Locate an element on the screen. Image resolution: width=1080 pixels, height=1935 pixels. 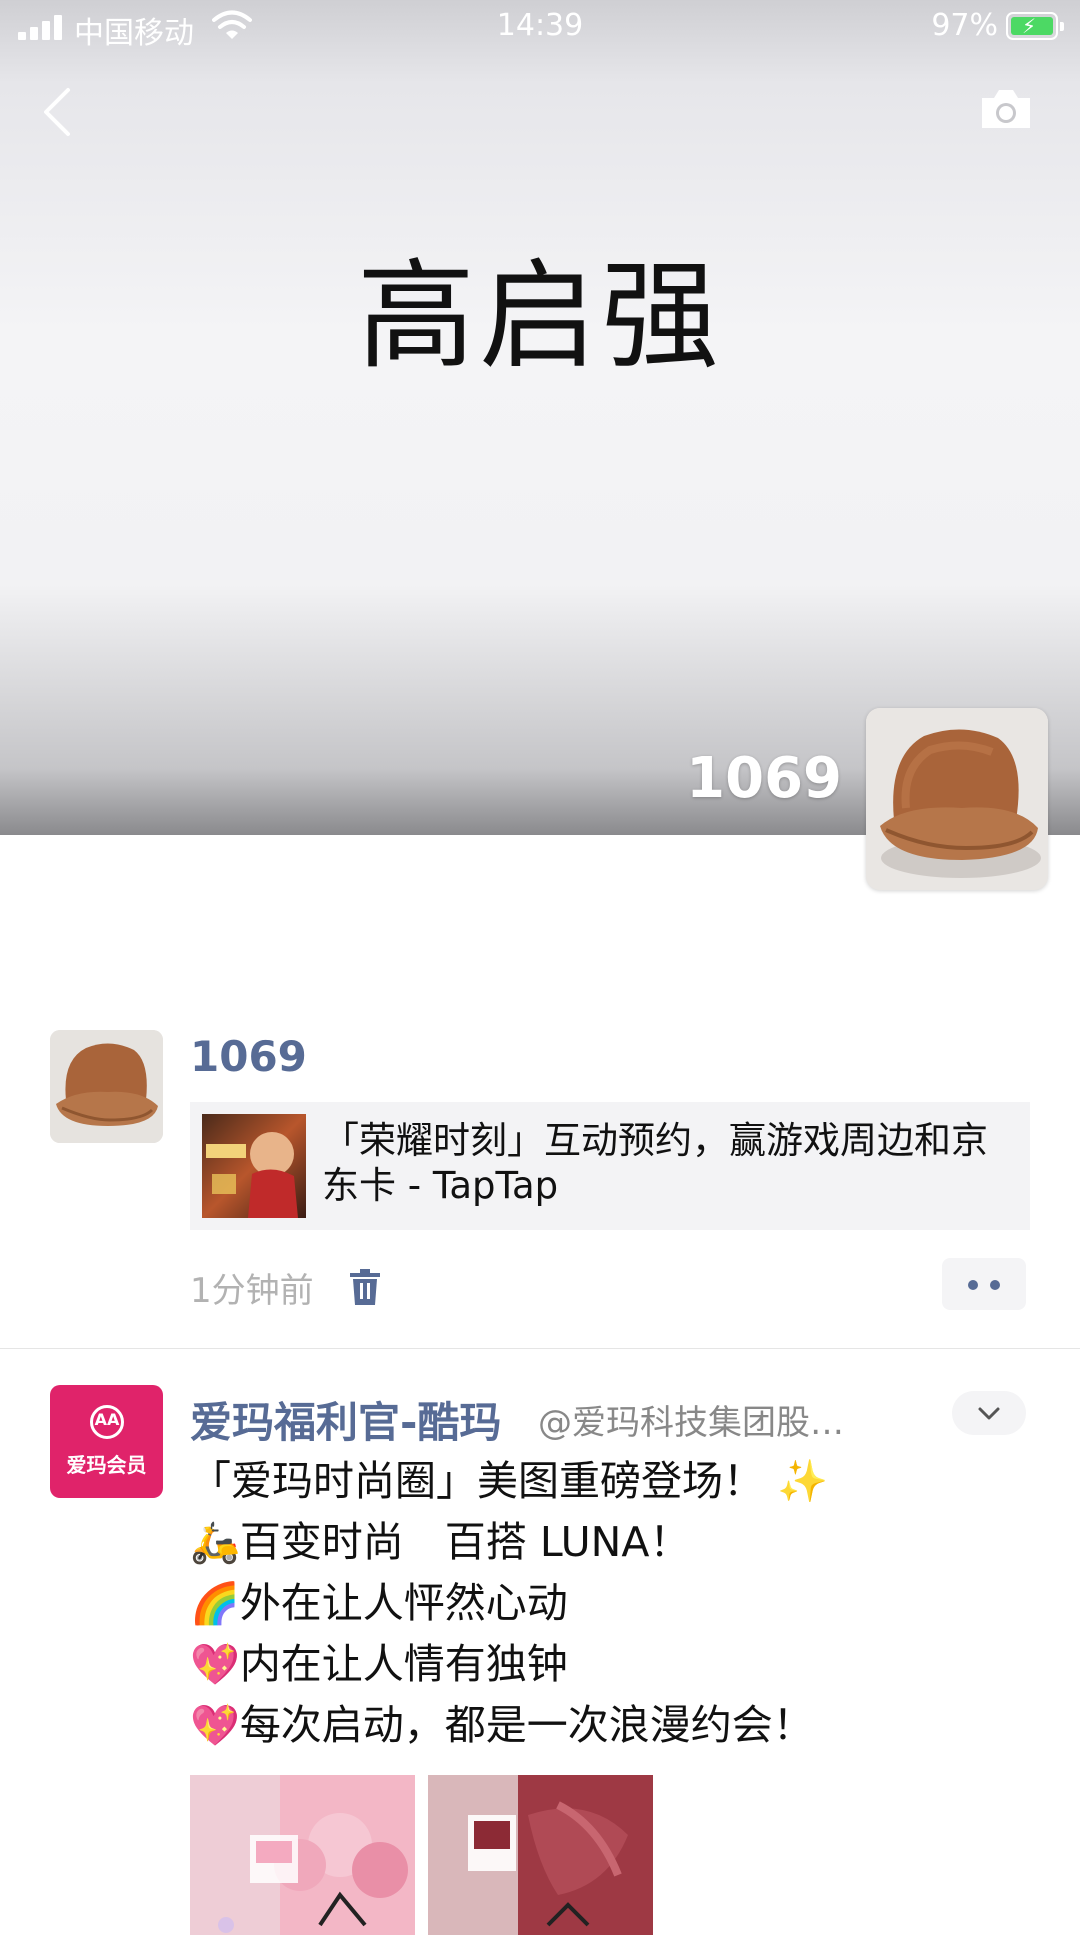
post-divider is located at coordinates (540, 1348).